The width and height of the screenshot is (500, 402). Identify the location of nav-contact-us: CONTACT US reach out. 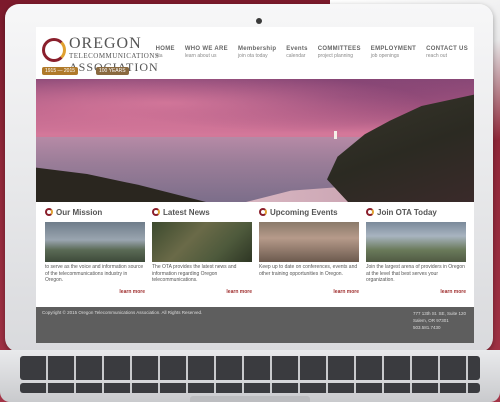
(447, 52).